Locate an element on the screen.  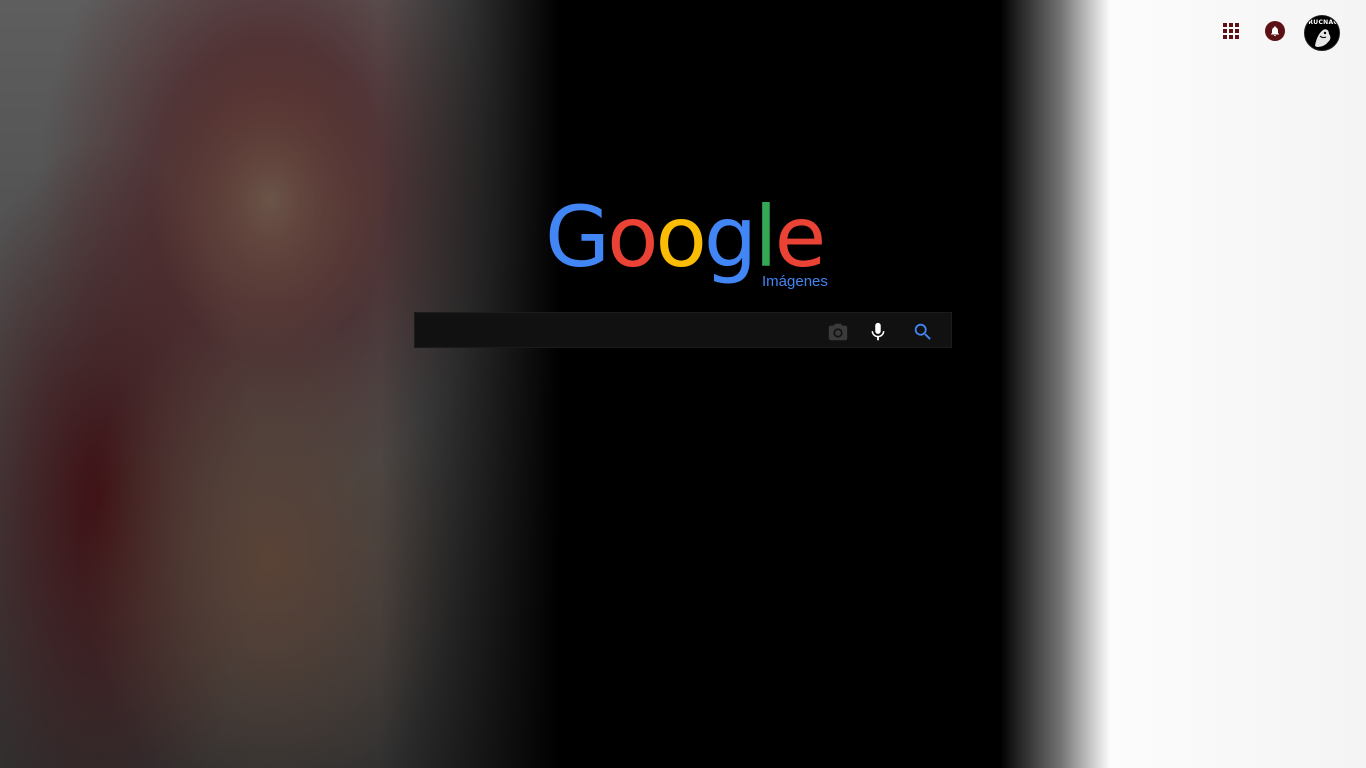
account-avatar: IRUCNAC is located at coordinates (1322, 33).